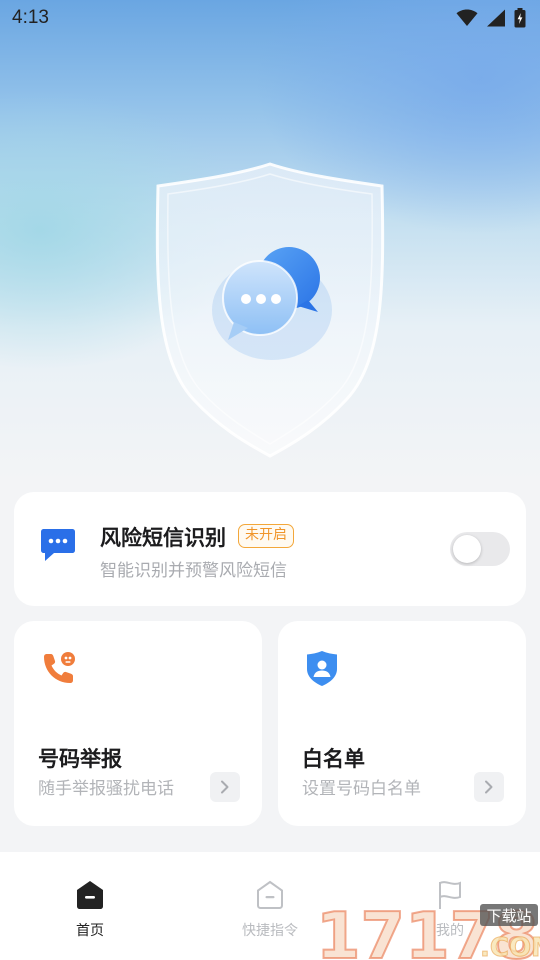 The image size is (540, 960). What do you see at coordinates (467, 549) in the screenshot?
I see `toggle-knob` at bounding box center [467, 549].